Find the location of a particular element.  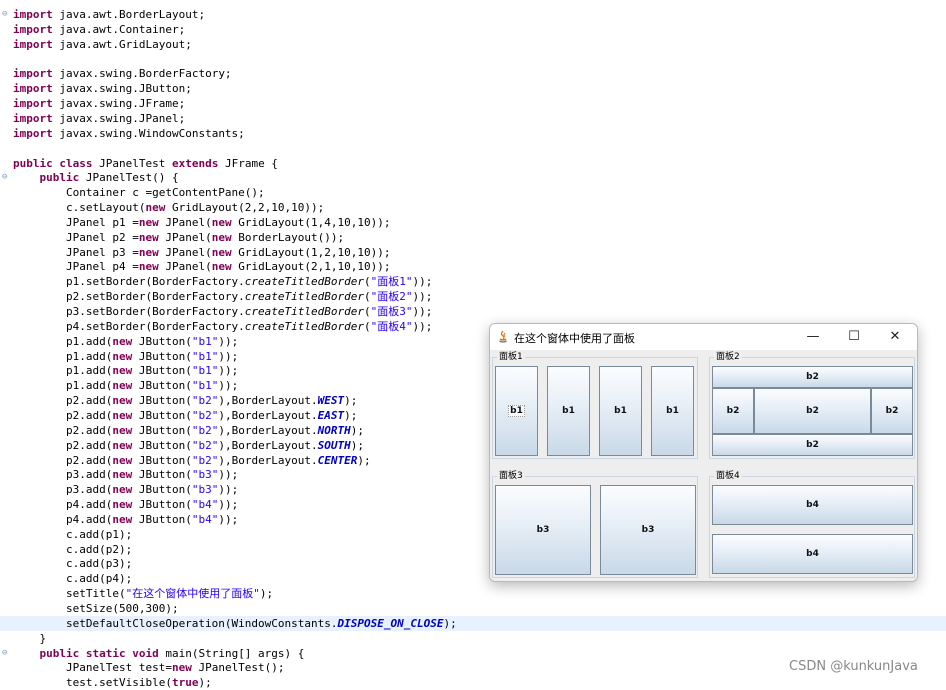

code-text: p3.add(new JButton("b3")); is located at coordinates (125, 489).